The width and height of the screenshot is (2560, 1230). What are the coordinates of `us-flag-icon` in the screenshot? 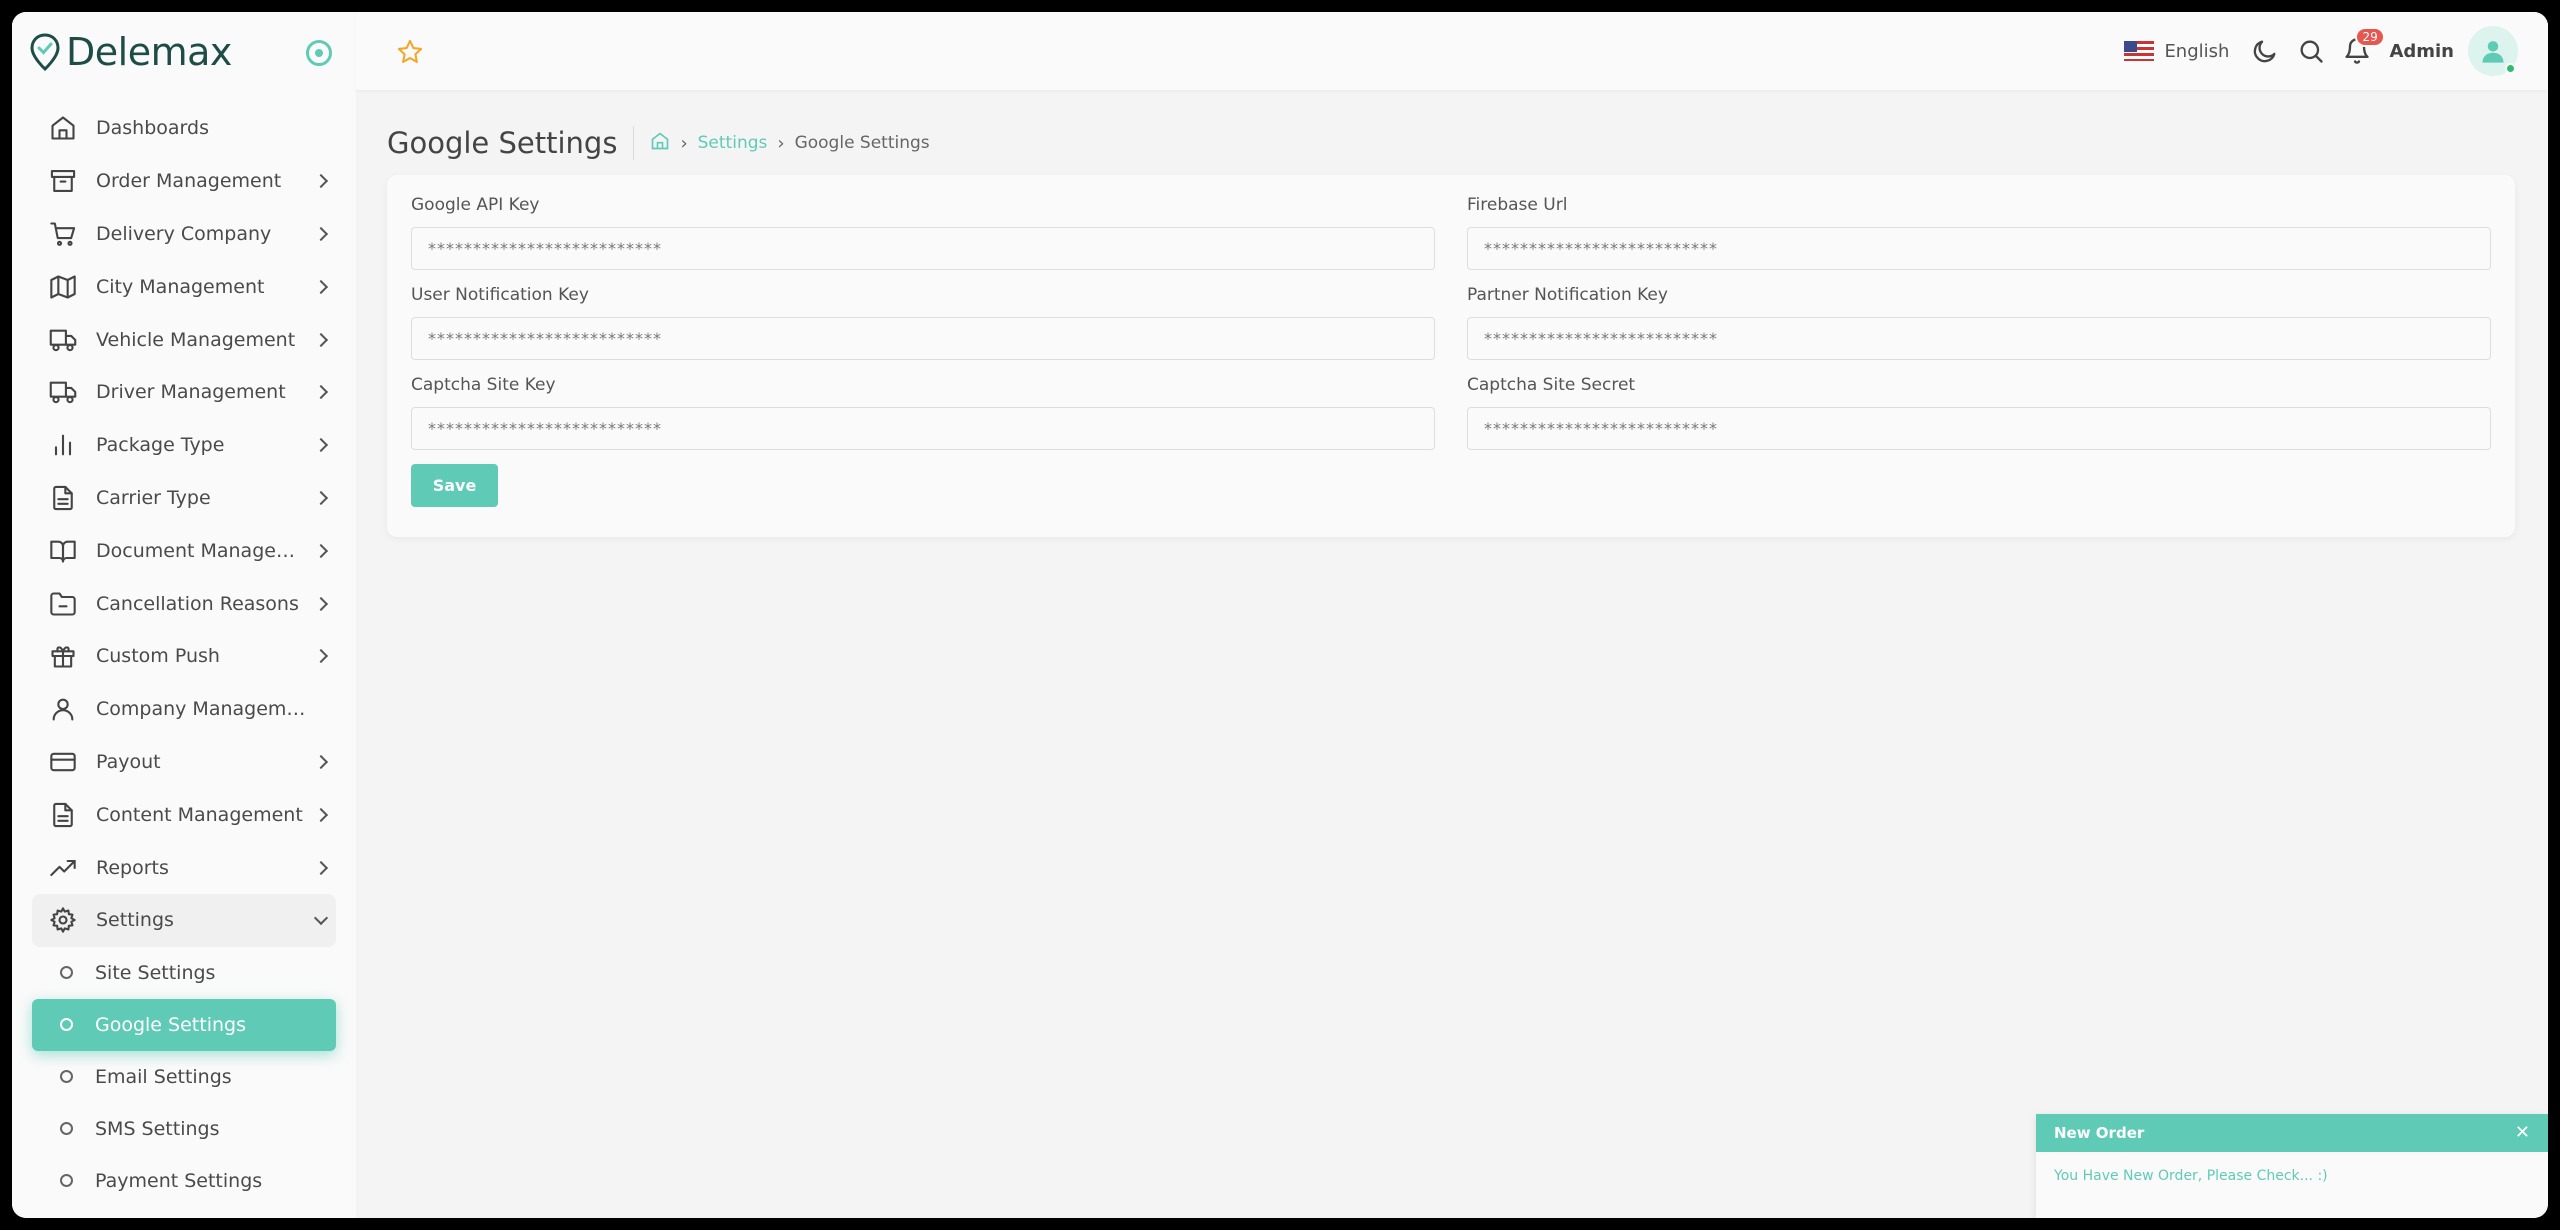 It's located at (2139, 51).